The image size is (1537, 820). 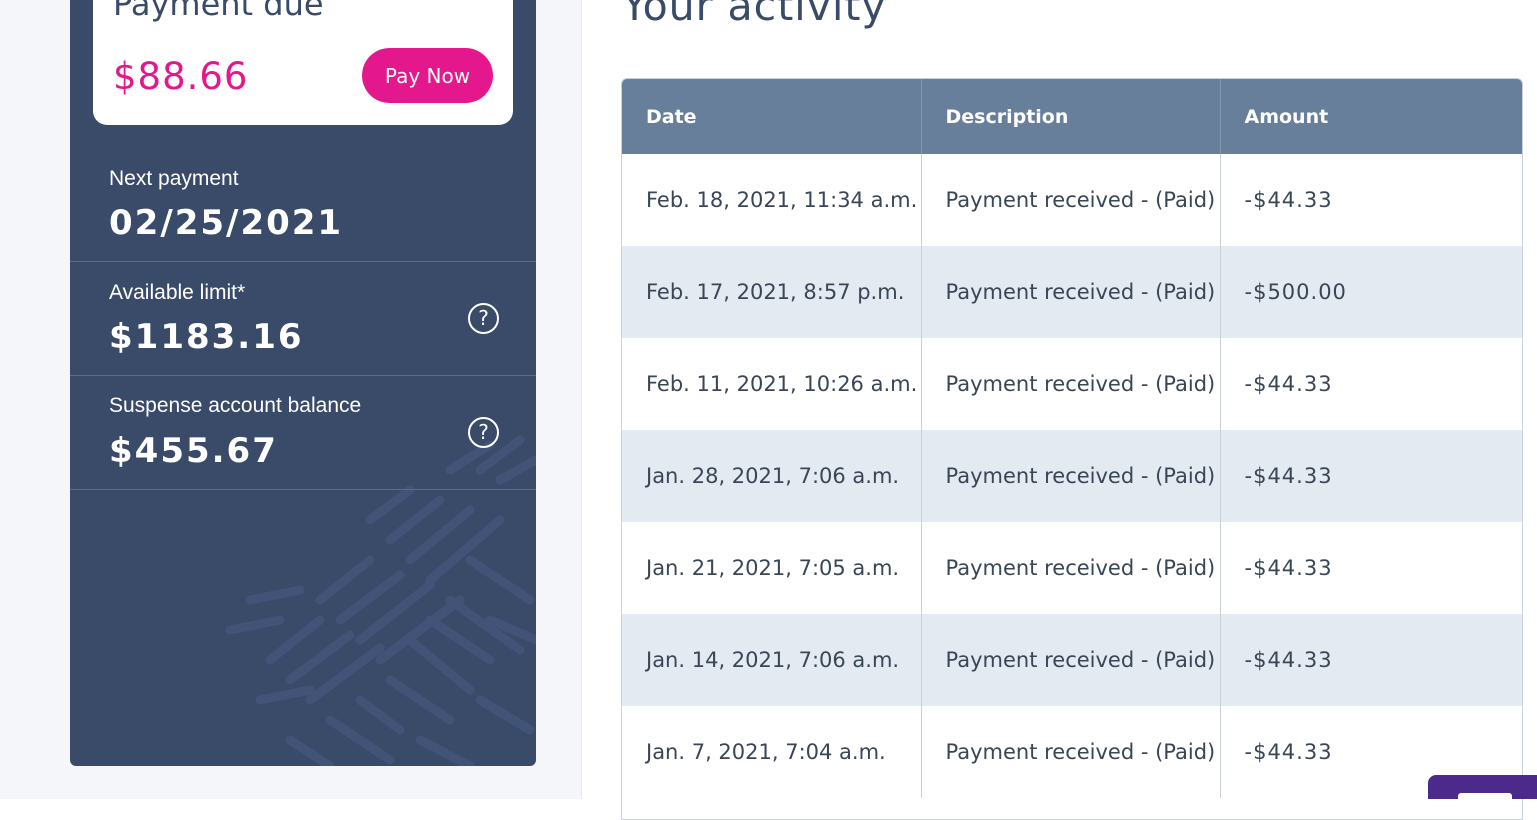 What do you see at coordinates (226, 223) in the screenshot?
I see `next-payment-value: 02/25/2021` at bounding box center [226, 223].